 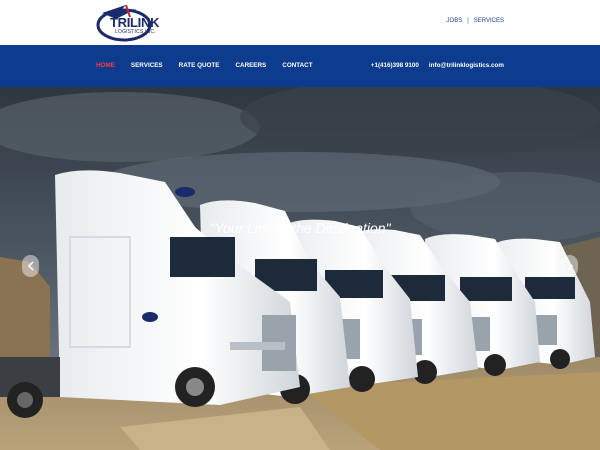 What do you see at coordinates (147, 65) in the screenshot?
I see `nav-item-services: SERVICES` at bounding box center [147, 65].